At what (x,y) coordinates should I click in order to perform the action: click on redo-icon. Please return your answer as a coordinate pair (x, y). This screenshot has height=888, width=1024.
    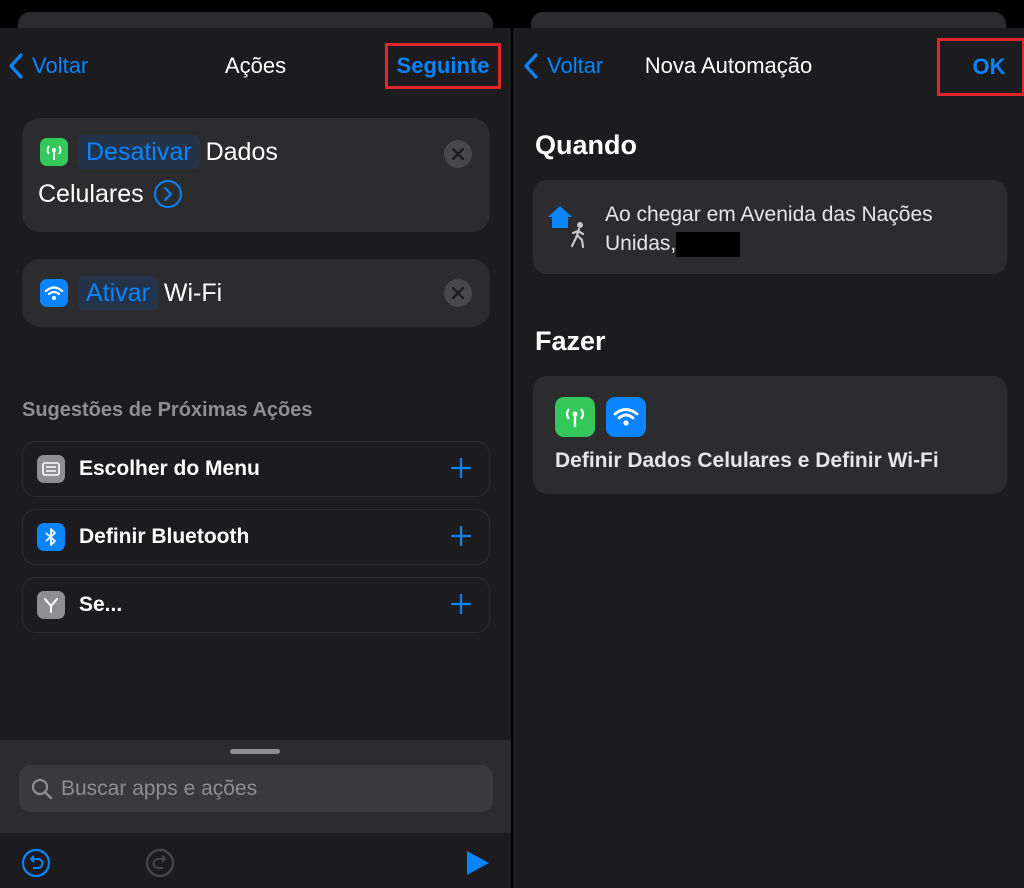
    Looking at the image, I should click on (160, 863).